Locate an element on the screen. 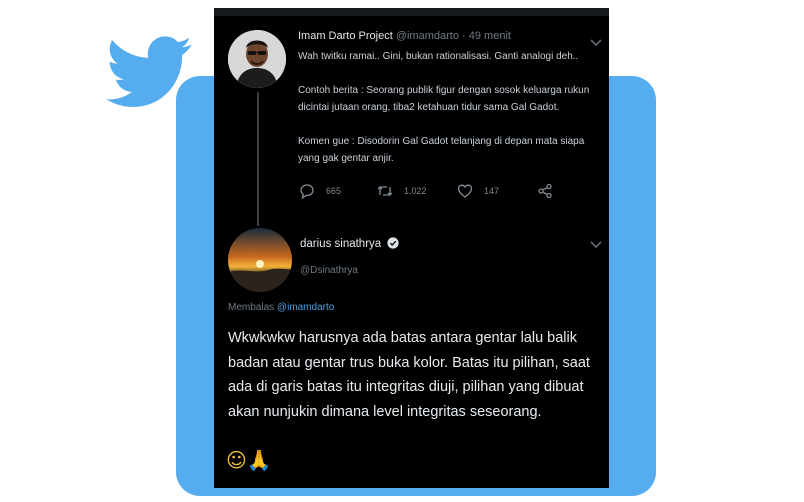 The height and width of the screenshot is (502, 804). emoji-text: ☺🙏 is located at coordinates (249, 460).